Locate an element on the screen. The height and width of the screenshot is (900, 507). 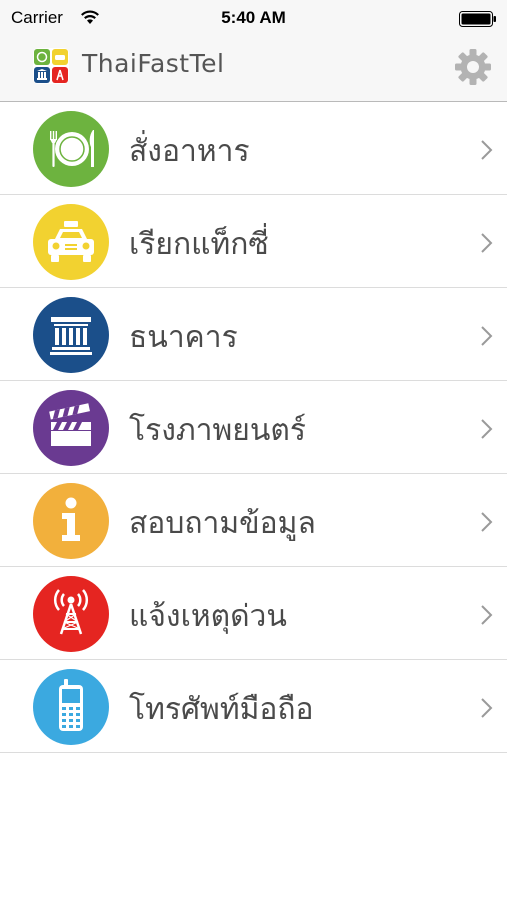
menu-item-label: โทรศัพท์มือถือ is located at coordinates (221, 709).